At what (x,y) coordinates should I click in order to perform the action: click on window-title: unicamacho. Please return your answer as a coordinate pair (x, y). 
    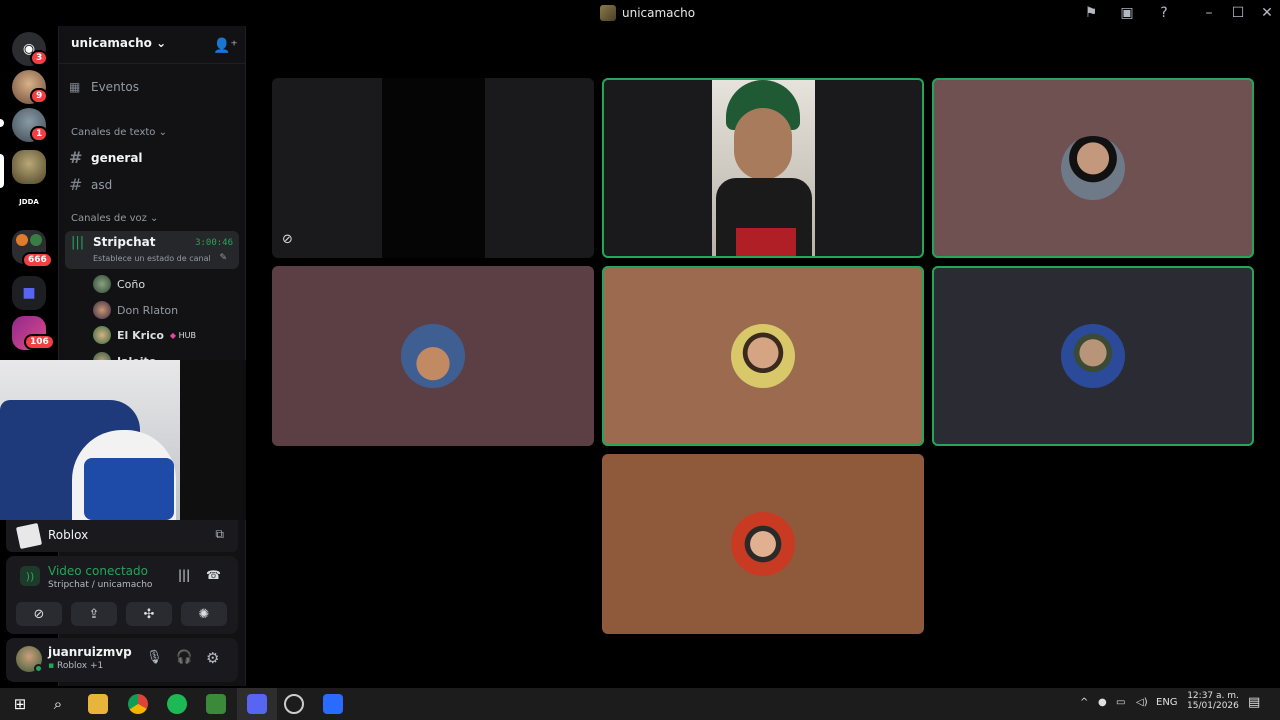
    Looking at the image, I should click on (647, 13).